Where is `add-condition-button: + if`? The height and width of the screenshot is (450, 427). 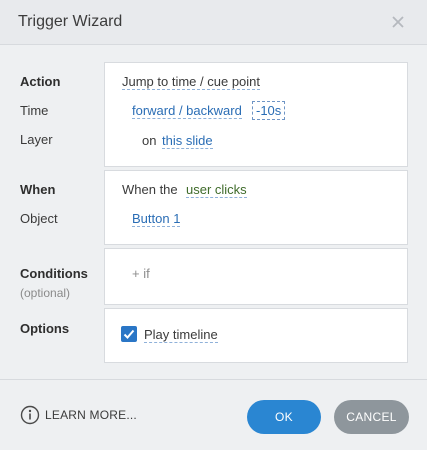
add-condition-button: + if is located at coordinates (141, 273).